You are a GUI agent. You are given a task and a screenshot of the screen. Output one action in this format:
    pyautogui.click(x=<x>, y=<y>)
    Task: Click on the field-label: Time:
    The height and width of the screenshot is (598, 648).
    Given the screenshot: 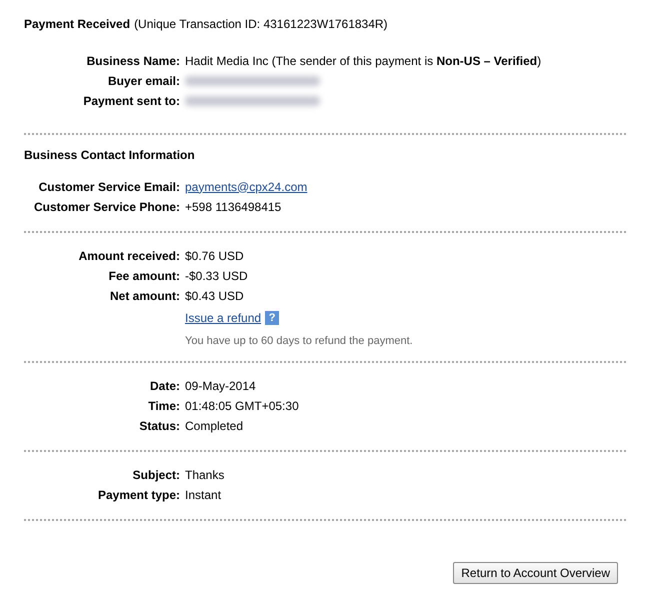 What is the action you would take?
    pyautogui.click(x=164, y=405)
    